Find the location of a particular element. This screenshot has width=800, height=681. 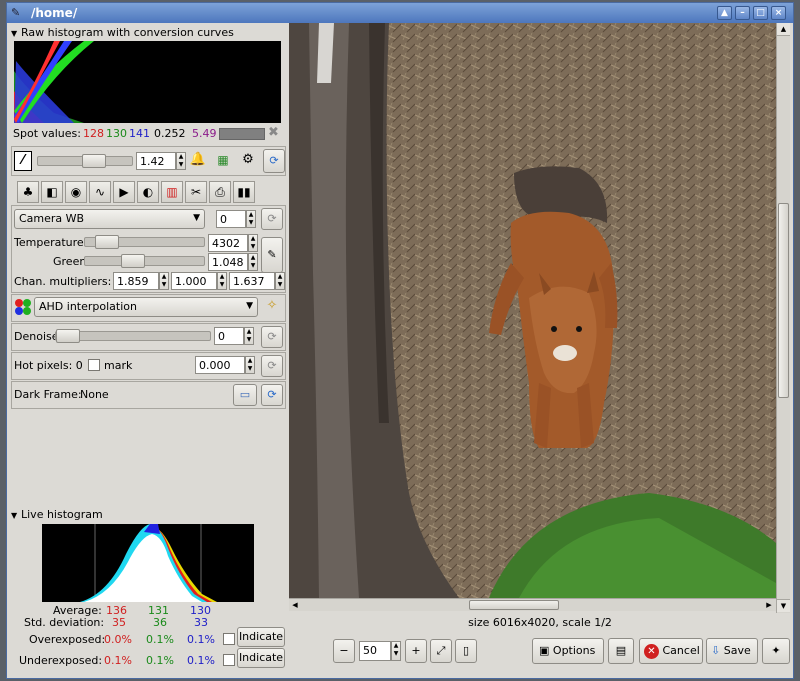

shade-button: ▲ is located at coordinates (724, 13).